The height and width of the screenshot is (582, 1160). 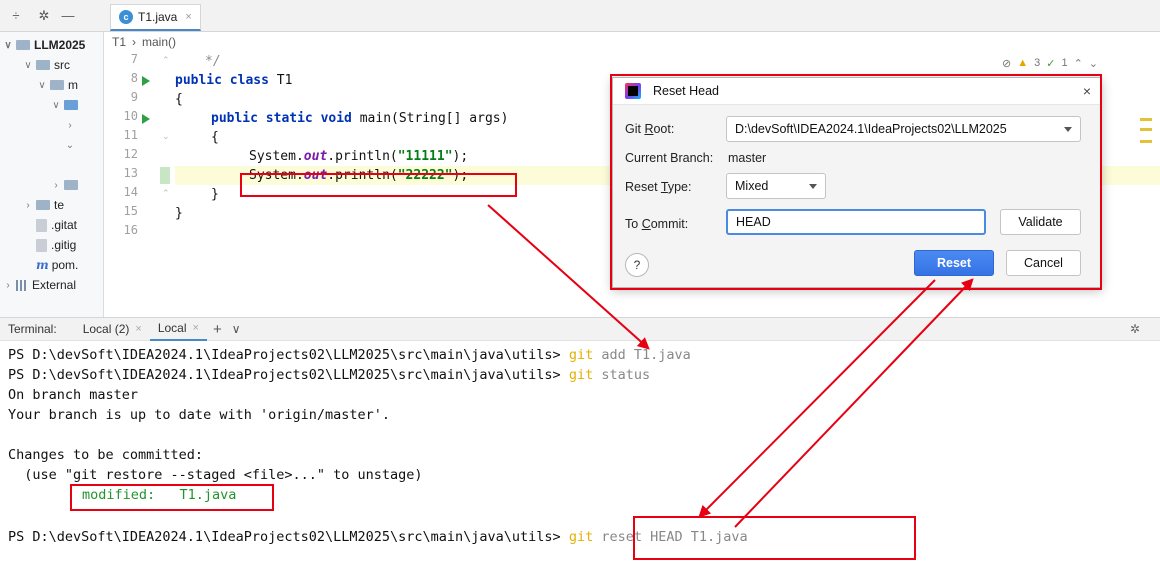 I want to click on reset-type-select: Mixed, so click(x=776, y=186).